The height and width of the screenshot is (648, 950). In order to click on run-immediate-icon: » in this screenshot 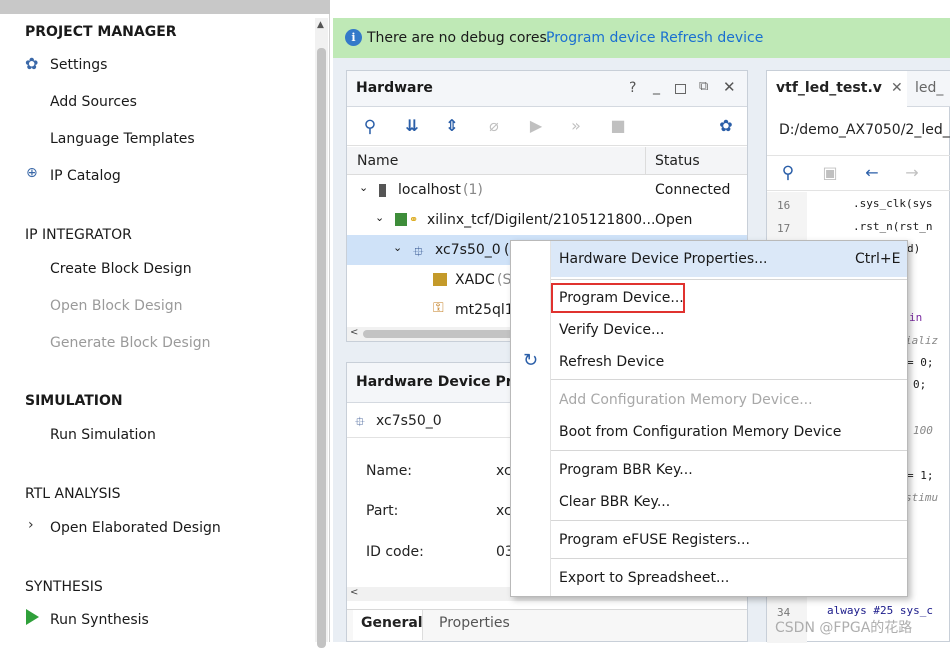, I will do `click(576, 125)`.